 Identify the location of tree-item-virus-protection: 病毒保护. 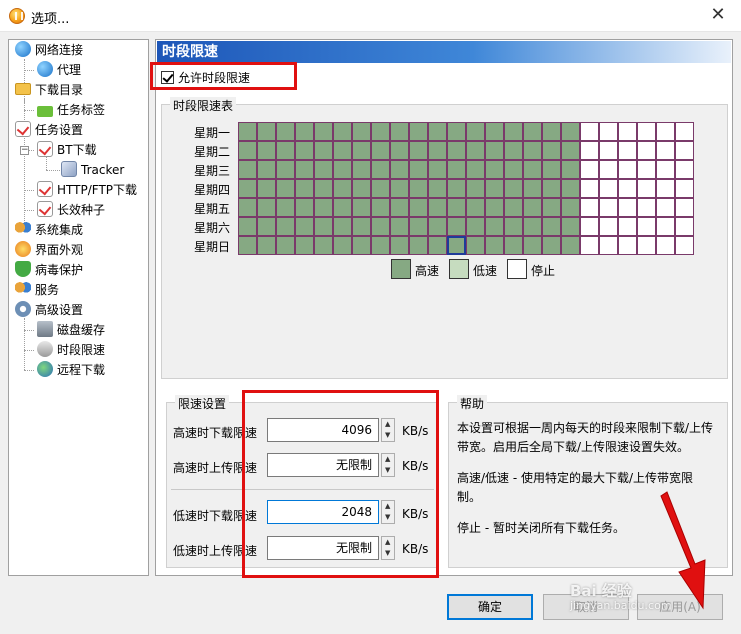
(49, 270).